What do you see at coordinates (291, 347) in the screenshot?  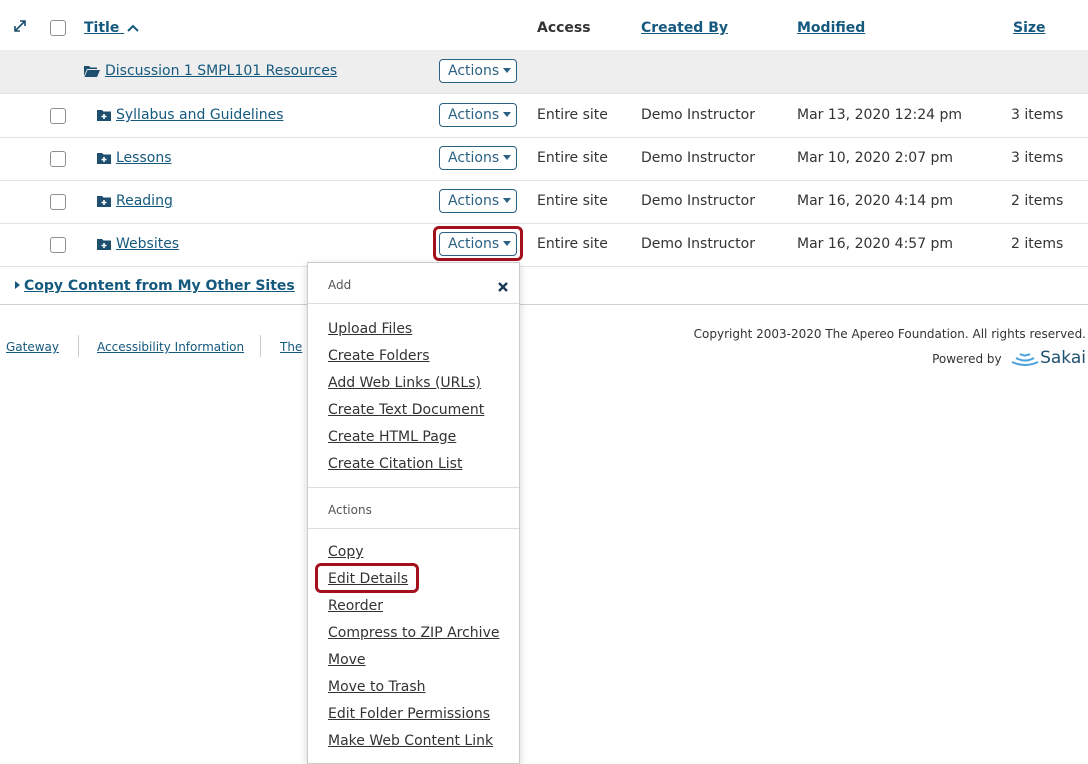 I see `footer-link-the: The` at bounding box center [291, 347].